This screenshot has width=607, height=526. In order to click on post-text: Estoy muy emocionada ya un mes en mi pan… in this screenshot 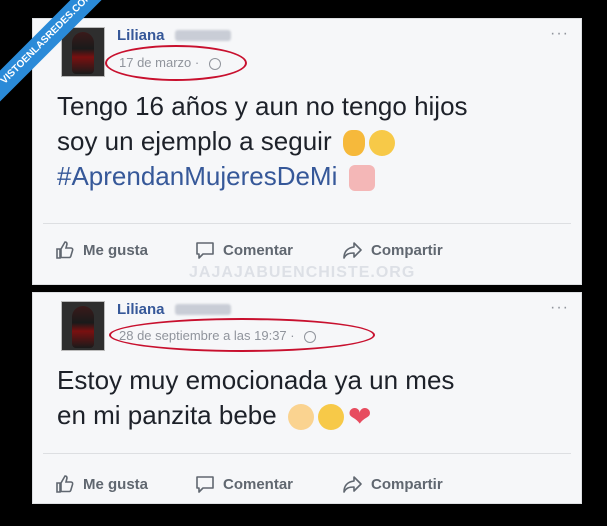, I will do `click(255, 398)`.